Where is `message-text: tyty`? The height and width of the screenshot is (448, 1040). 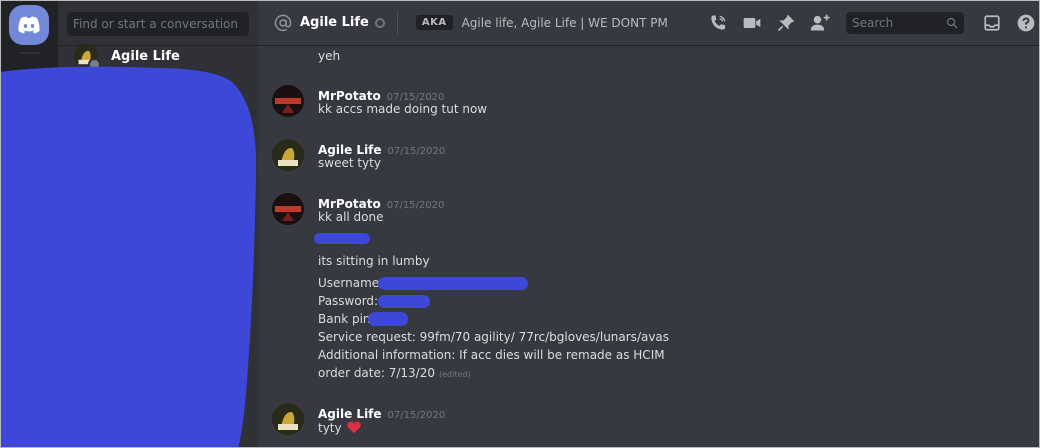
message-text: tyty is located at coordinates (340, 427).